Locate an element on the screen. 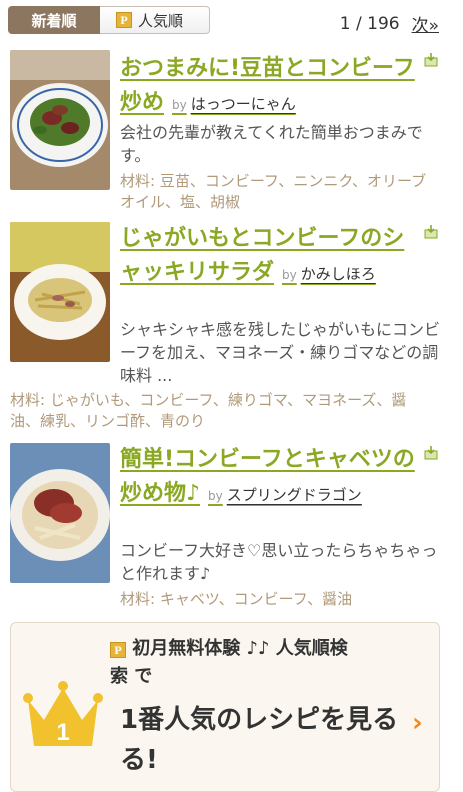  recipe-description: 会社の先輩が教えてくれた簡単おつまみです。 is located at coordinates (271, 144).